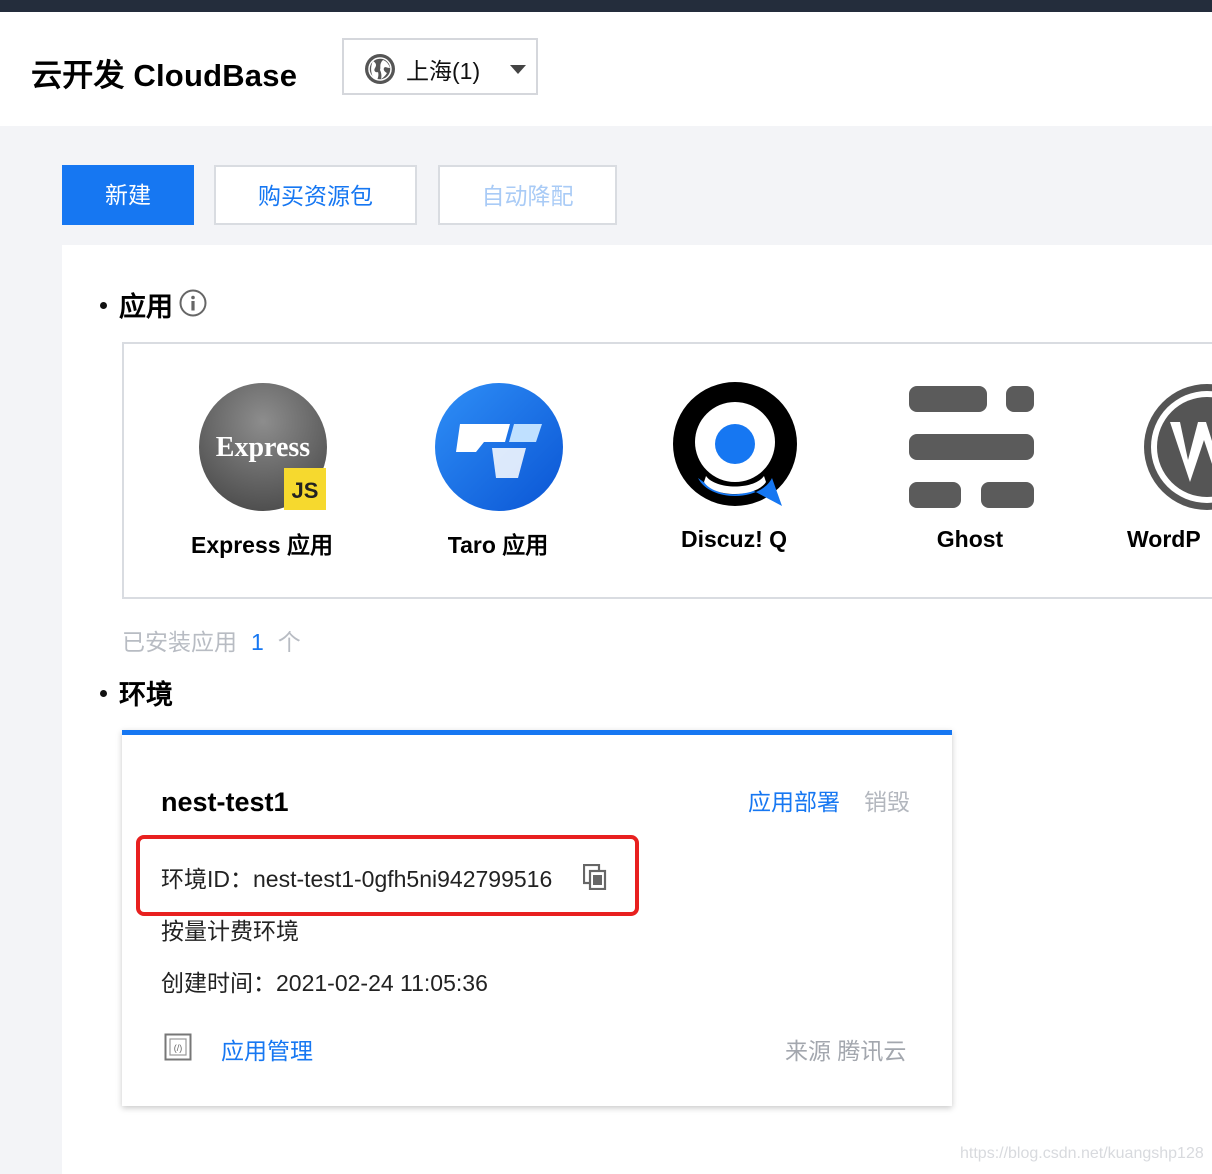  I want to click on source-row: 来源 腾讯云, so click(845, 1049).